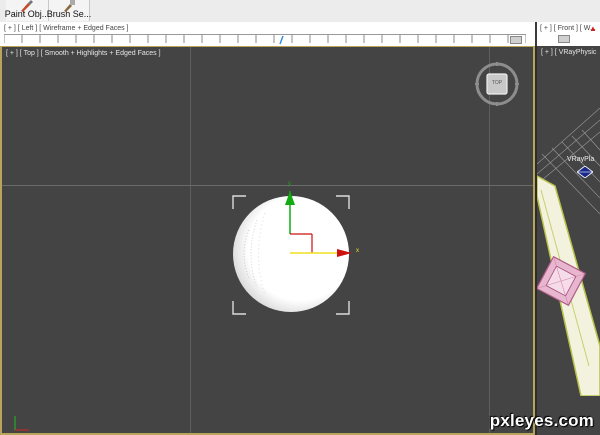 The height and width of the screenshot is (435, 600). Describe the element at coordinates (289, 184) in the screenshot. I see `y-axis-label: y` at that location.